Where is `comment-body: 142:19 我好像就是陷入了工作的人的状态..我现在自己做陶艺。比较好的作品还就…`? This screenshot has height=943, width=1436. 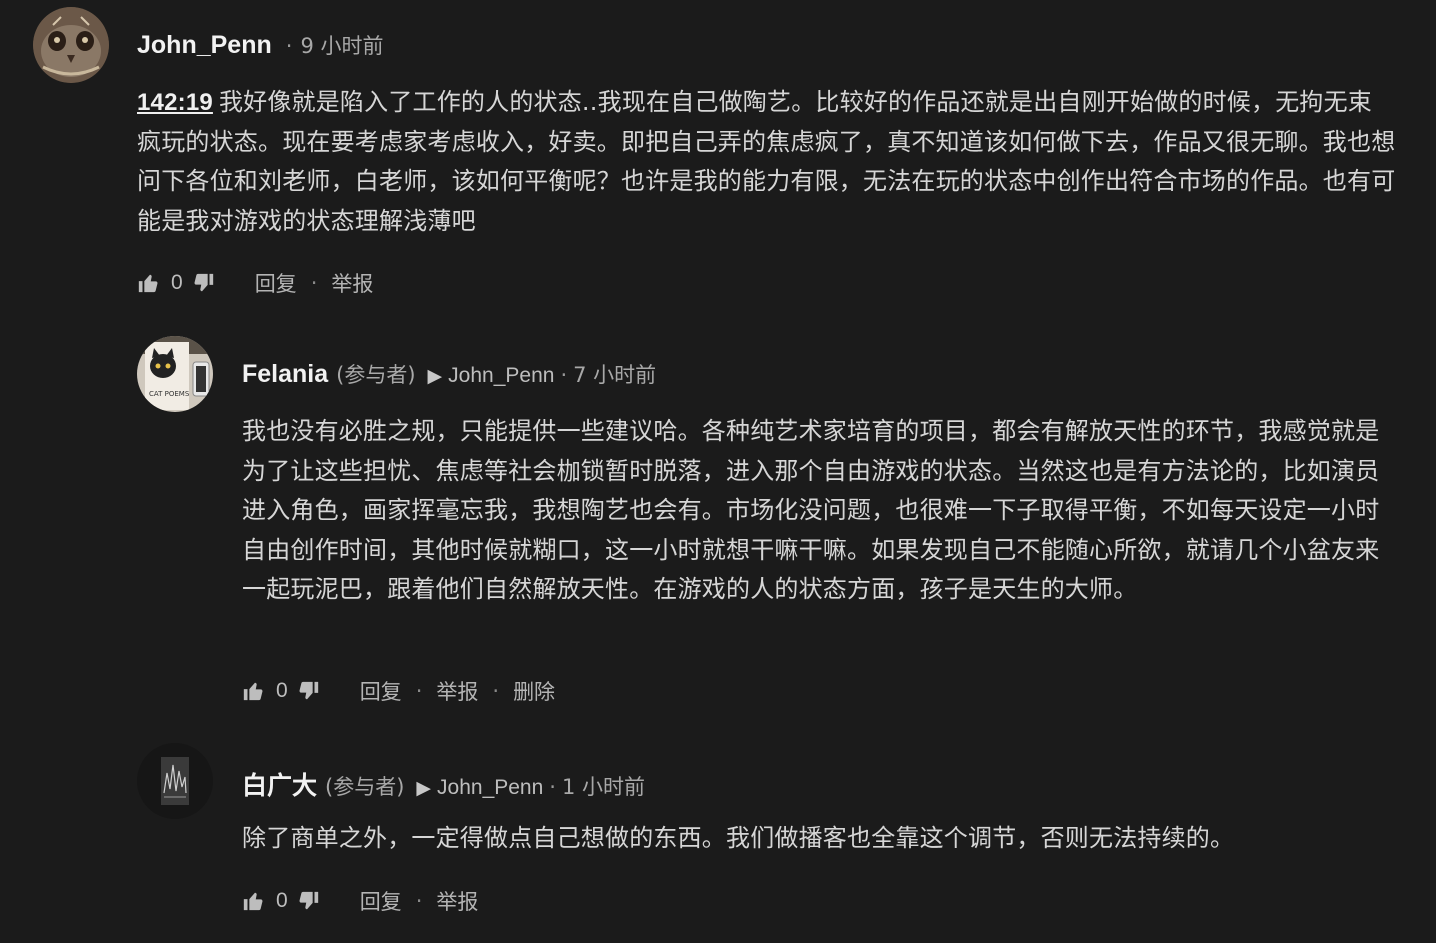 comment-body: 142:19 我好像就是陷入了工作的人的状态..我现在自己做陶艺。比较好的作品还就… is located at coordinates (768, 162).